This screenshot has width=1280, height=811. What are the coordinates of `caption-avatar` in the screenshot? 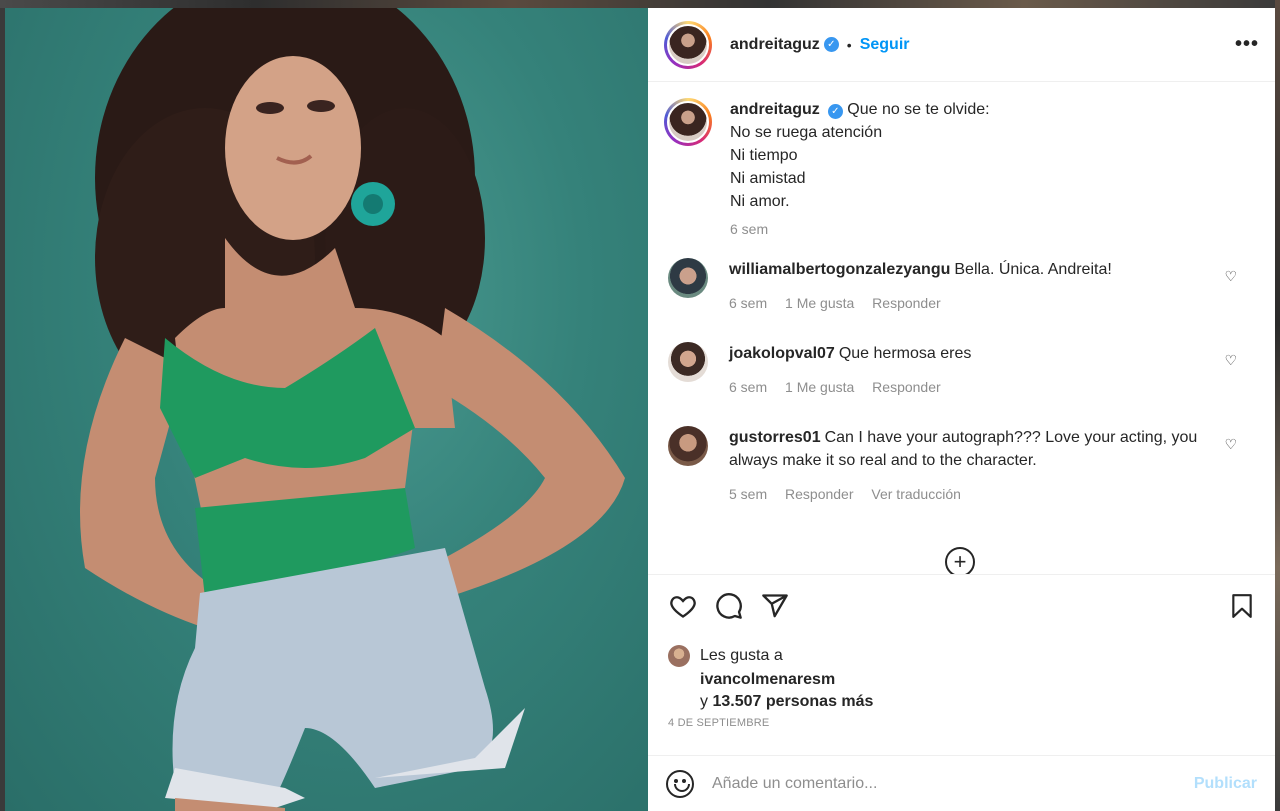 It's located at (688, 122).